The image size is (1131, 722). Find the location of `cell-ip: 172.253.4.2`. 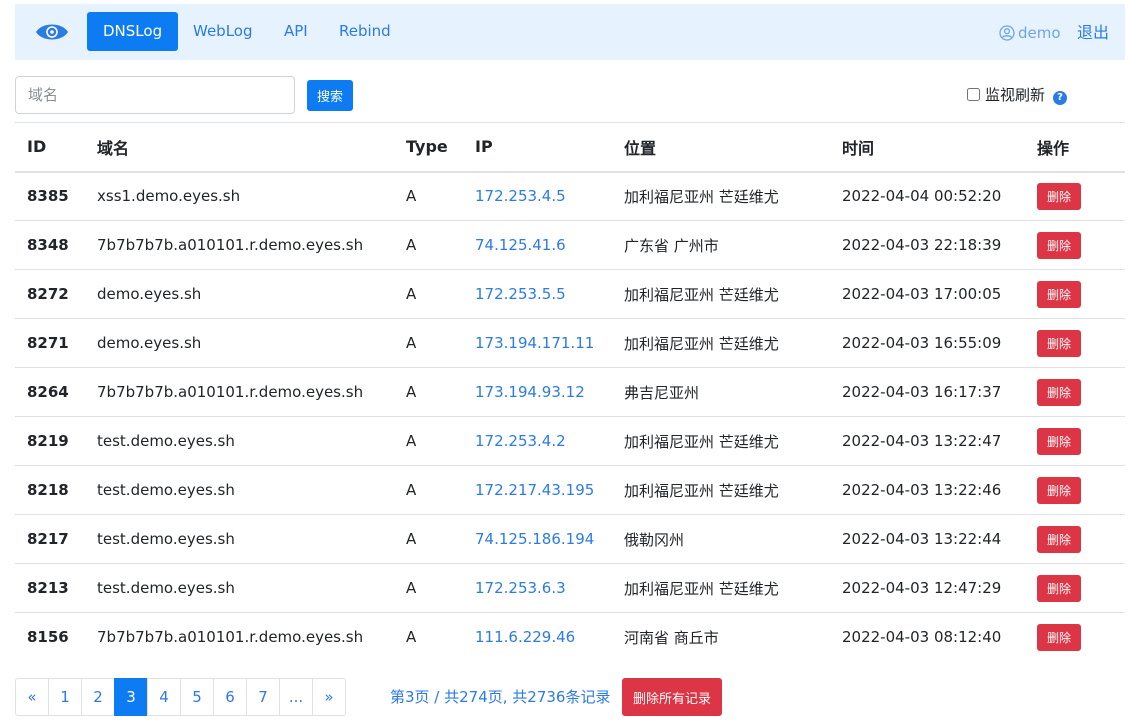

cell-ip: 172.253.4.2 is located at coordinates (537, 441).